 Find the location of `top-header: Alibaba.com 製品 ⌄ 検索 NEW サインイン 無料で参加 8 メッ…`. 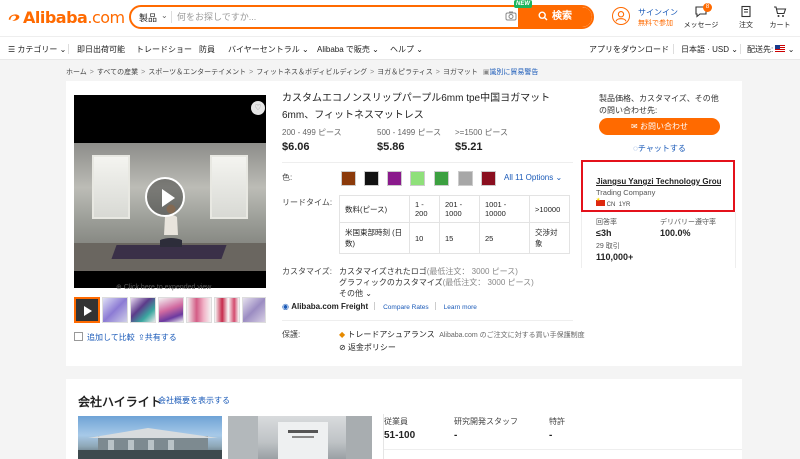

top-header: Alibaba.com 製品 ⌄ 検索 NEW サインイン 無料で参加 8 メッ… is located at coordinates (400, 18).